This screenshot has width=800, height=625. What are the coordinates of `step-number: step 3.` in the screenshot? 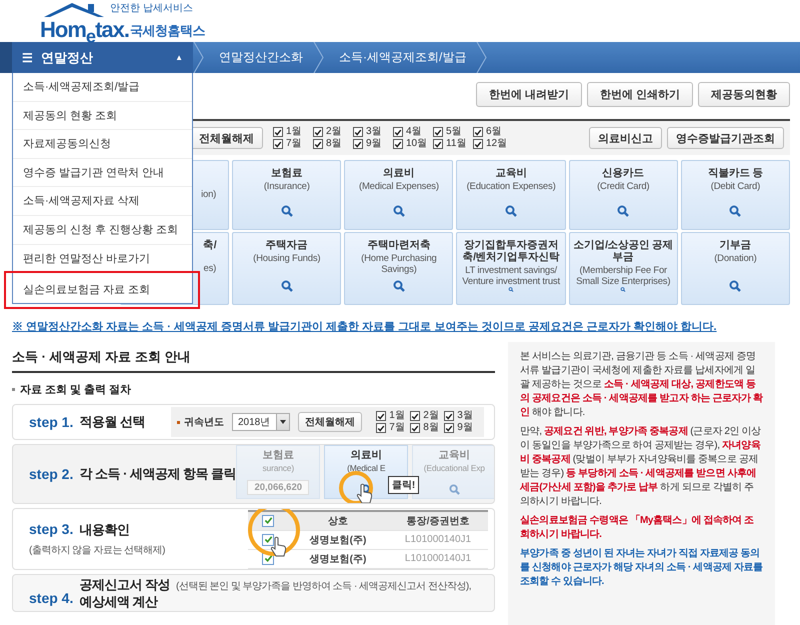 It's located at (51, 529).